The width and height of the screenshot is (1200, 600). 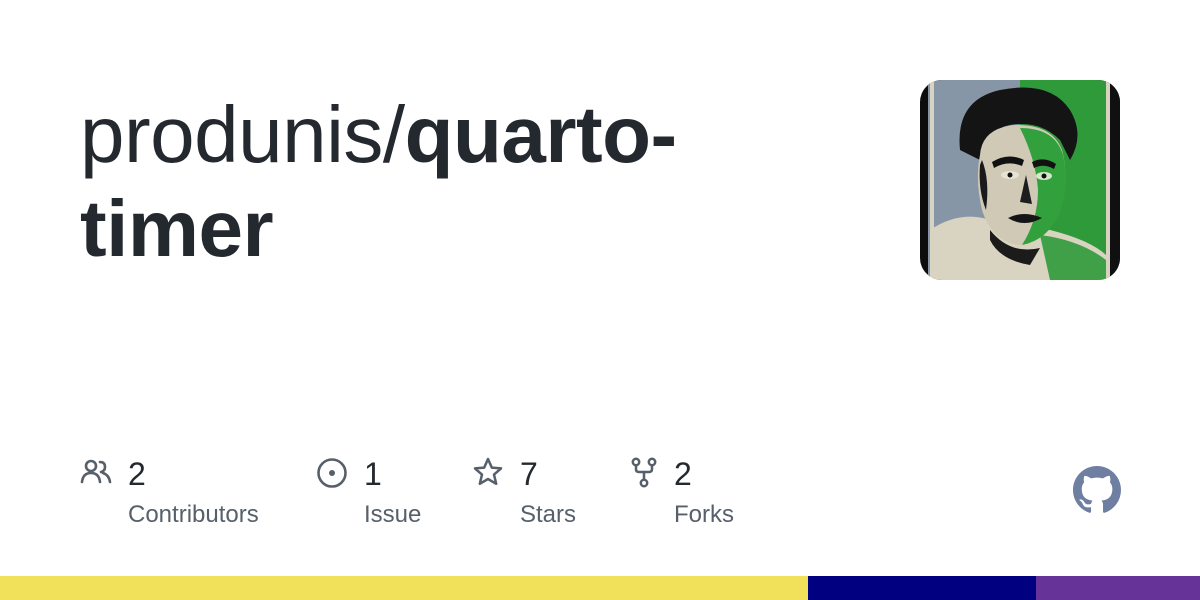 What do you see at coordinates (548, 514) in the screenshot?
I see `stars-label: Stars` at bounding box center [548, 514].